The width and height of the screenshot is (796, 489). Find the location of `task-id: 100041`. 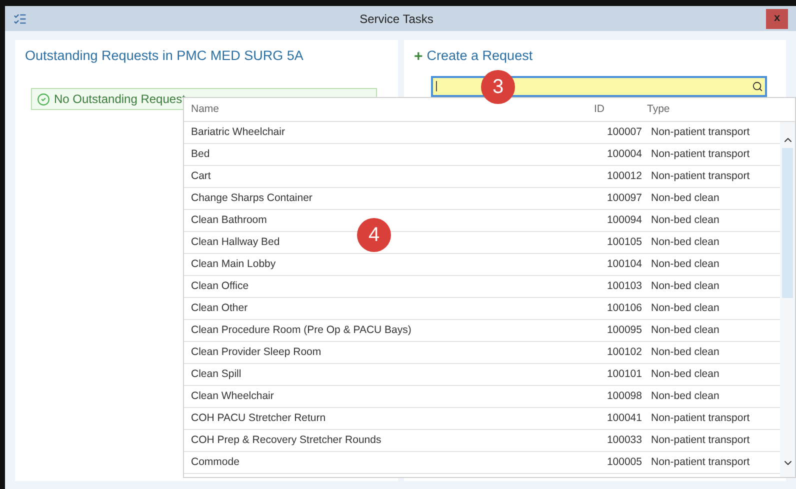

task-id: 100041 is located at coordinates (624, 418).